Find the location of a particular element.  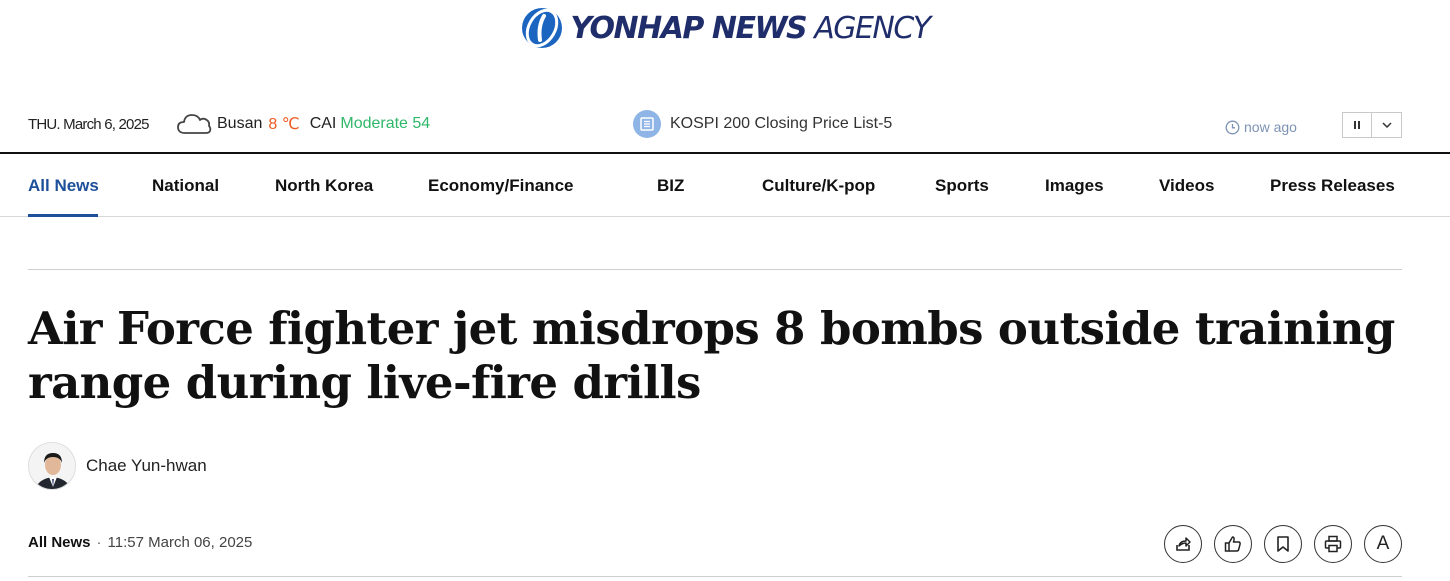

like-button is located at coordinates (1233, 544).